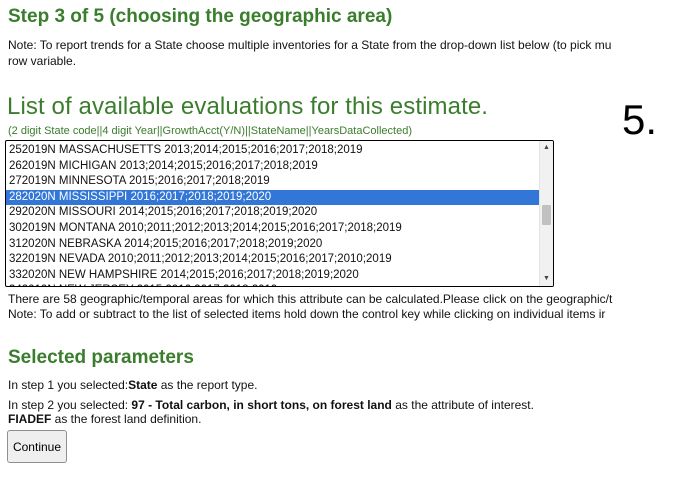 The width and height of the screenshot is (673, 477). Describe the element at coordinates (143, 385) in the screenshot. I see `step1-value: State` at that location.